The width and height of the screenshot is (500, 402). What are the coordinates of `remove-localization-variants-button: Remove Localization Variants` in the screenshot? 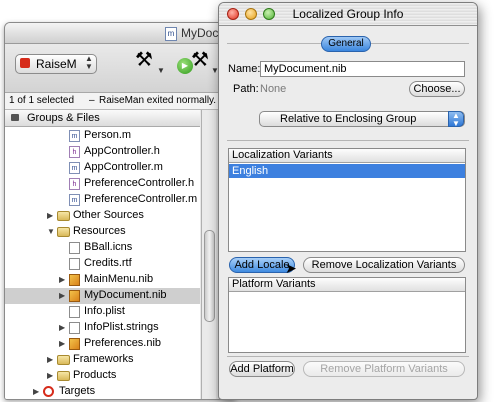 It's located at (384, 265).